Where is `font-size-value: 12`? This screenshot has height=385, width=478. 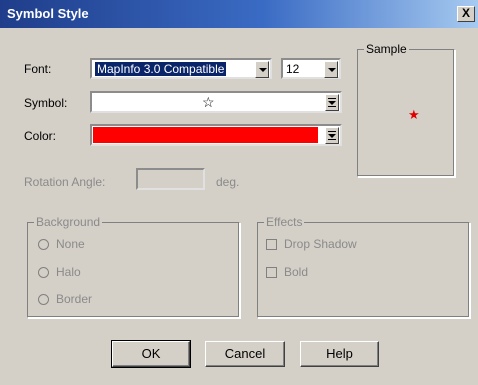
font-size-value: 12 is located at coordinates (293, 69).